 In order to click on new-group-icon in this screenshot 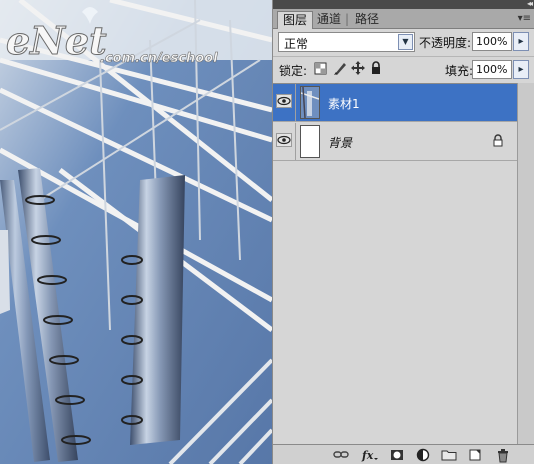, I will do `click(449, 455)`.